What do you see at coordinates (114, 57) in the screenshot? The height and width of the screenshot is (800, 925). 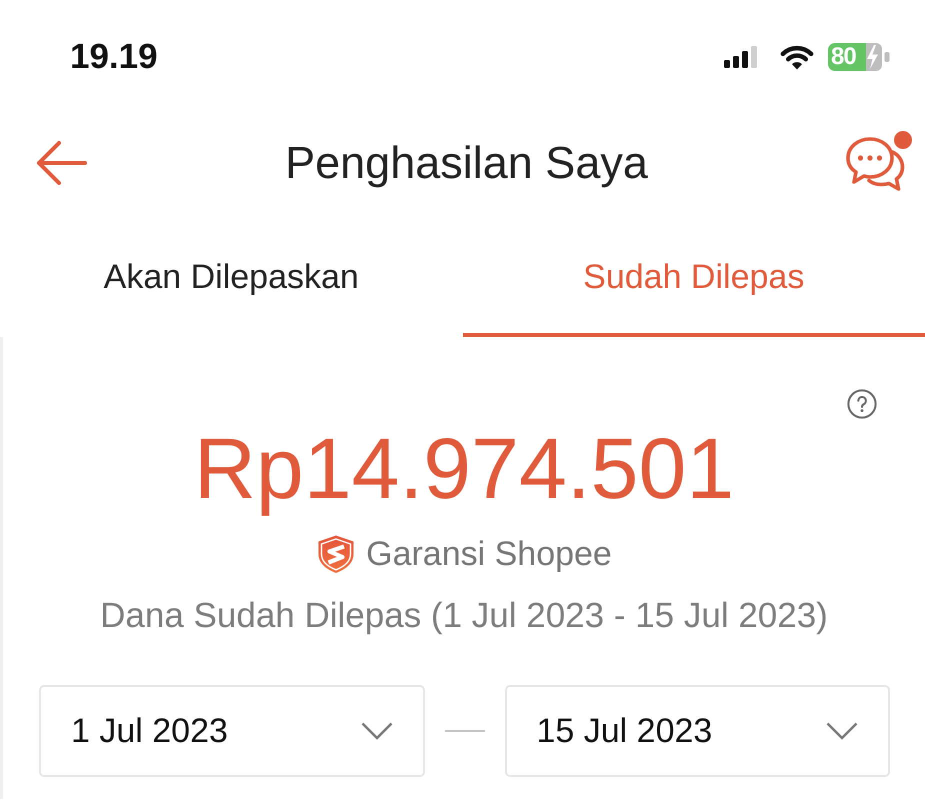 I see `status-time: 19.19` at bounding box center [114, 57].